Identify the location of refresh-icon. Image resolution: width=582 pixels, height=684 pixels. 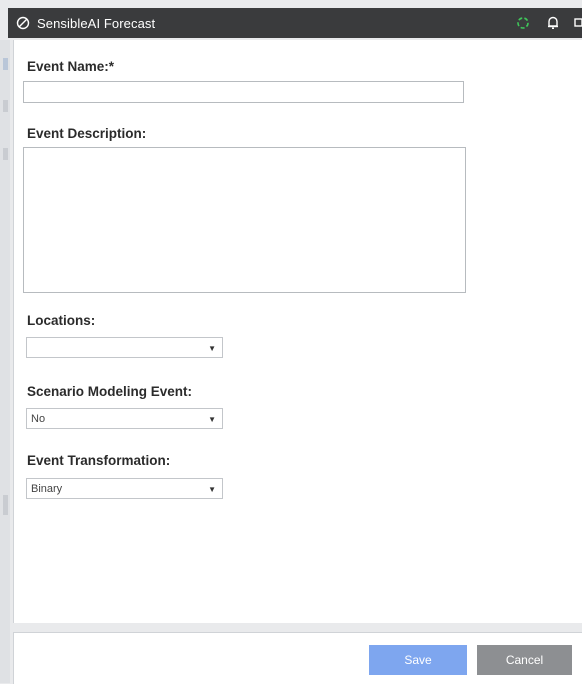
(523, 23).